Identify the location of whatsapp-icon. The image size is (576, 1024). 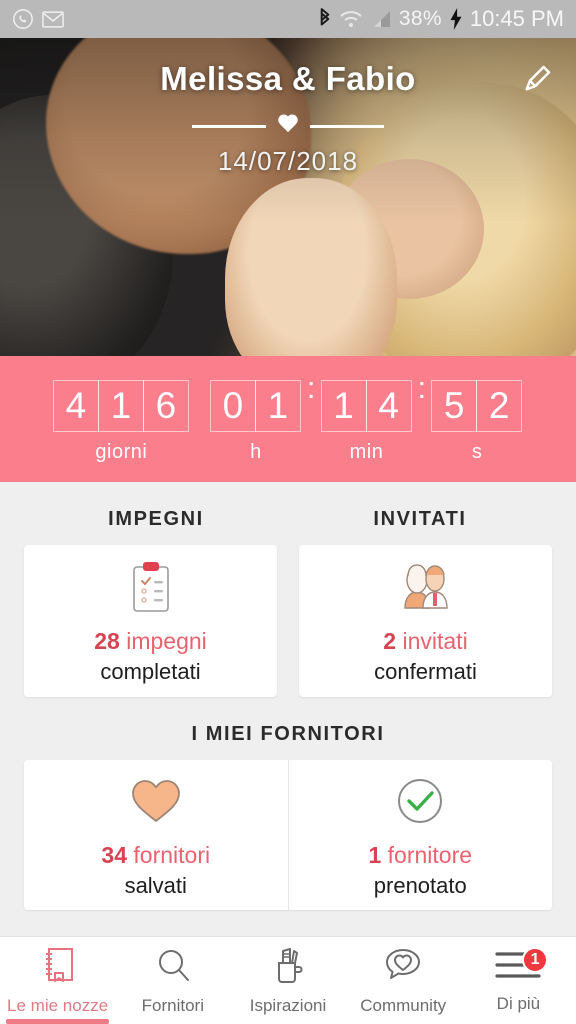
(23, 19).